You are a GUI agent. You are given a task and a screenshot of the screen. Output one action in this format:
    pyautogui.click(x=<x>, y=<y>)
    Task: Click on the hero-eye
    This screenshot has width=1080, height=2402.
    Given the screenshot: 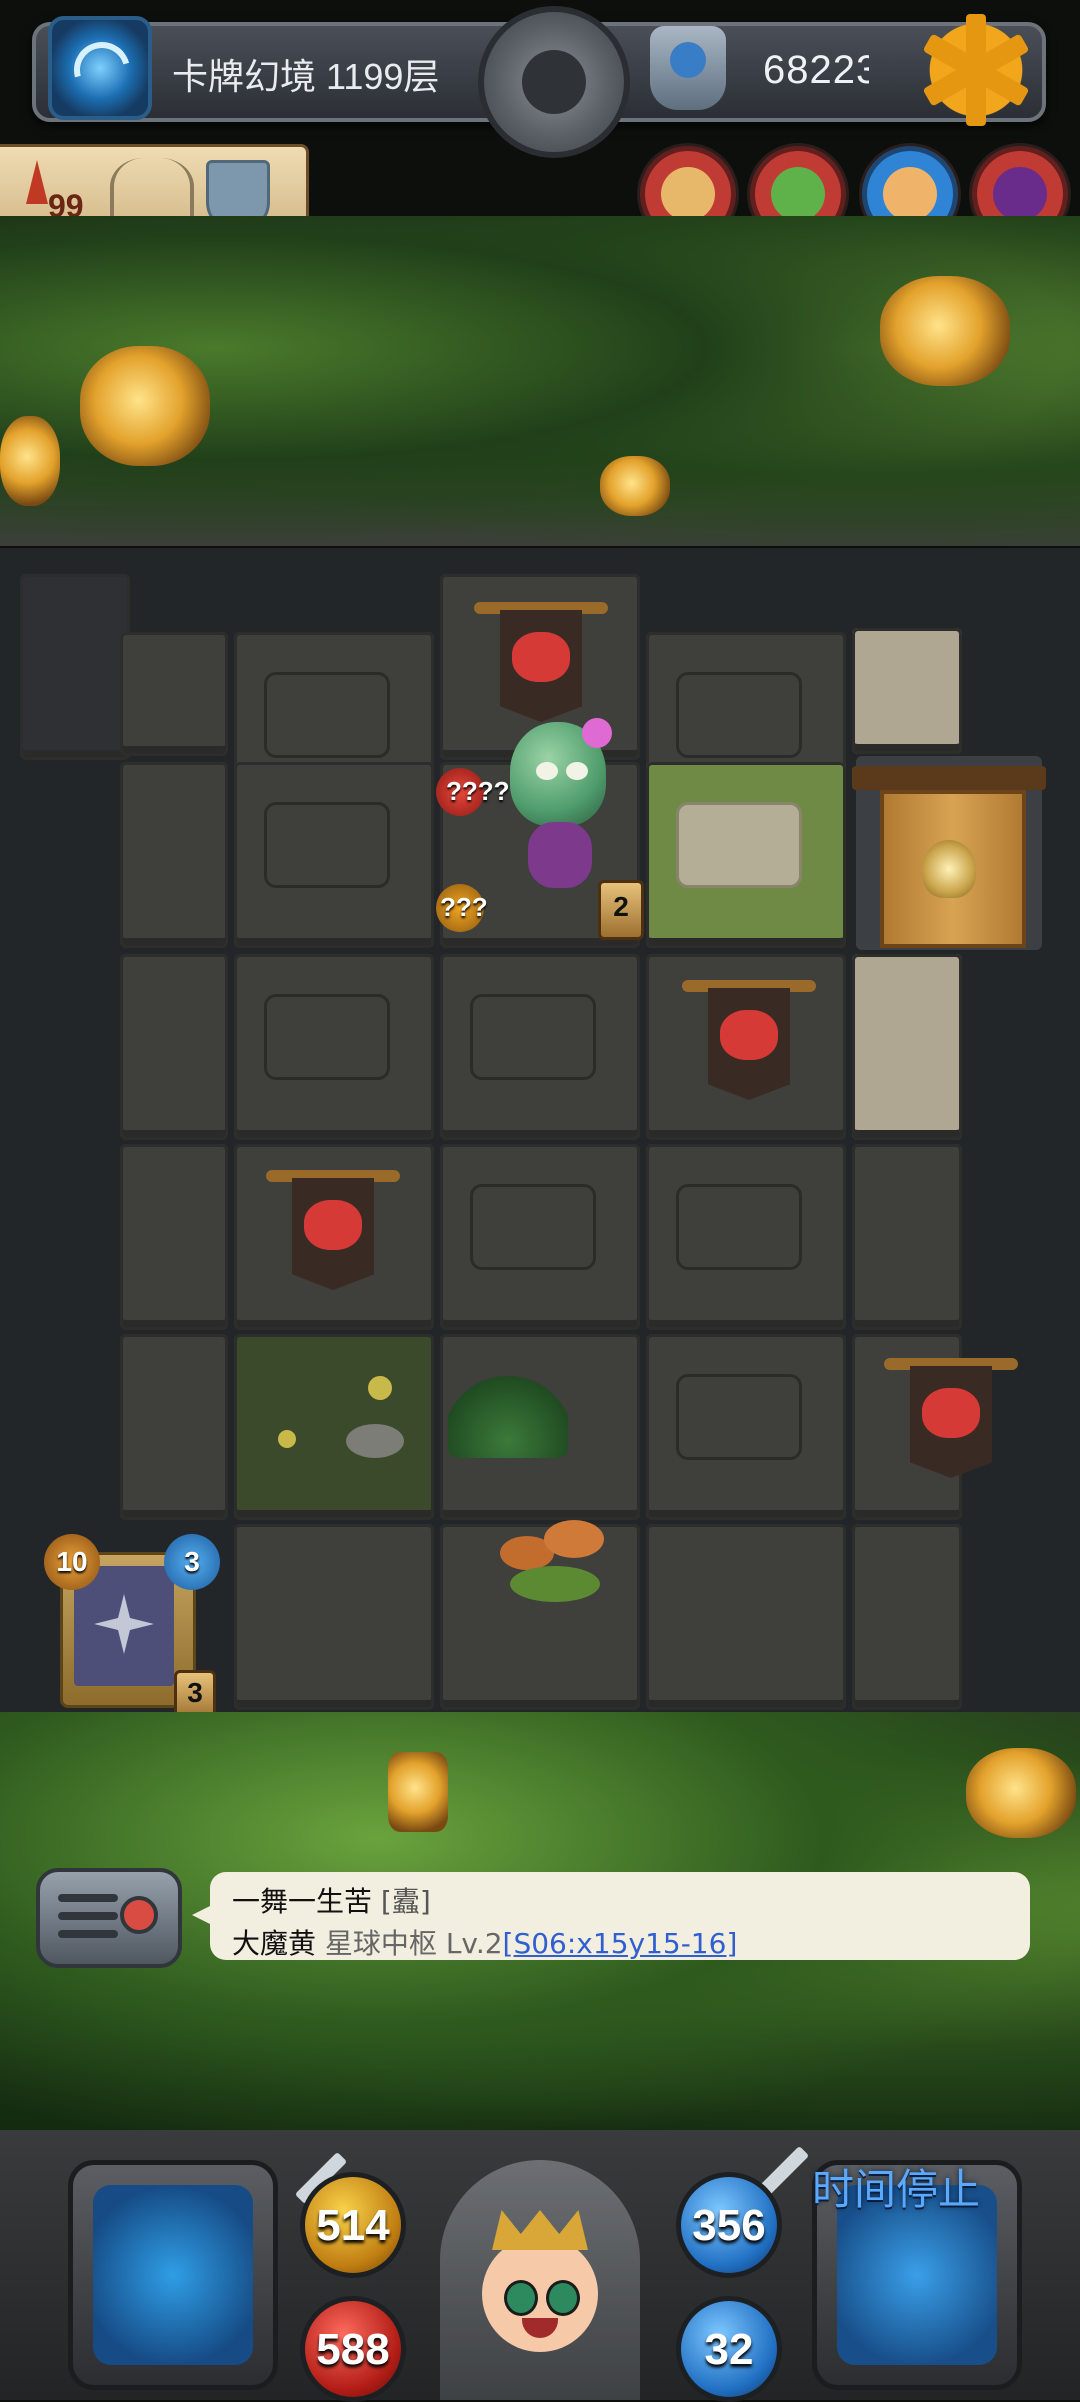 What is the action you would take?
    pyautogui.click(x=521, y=2298)
    